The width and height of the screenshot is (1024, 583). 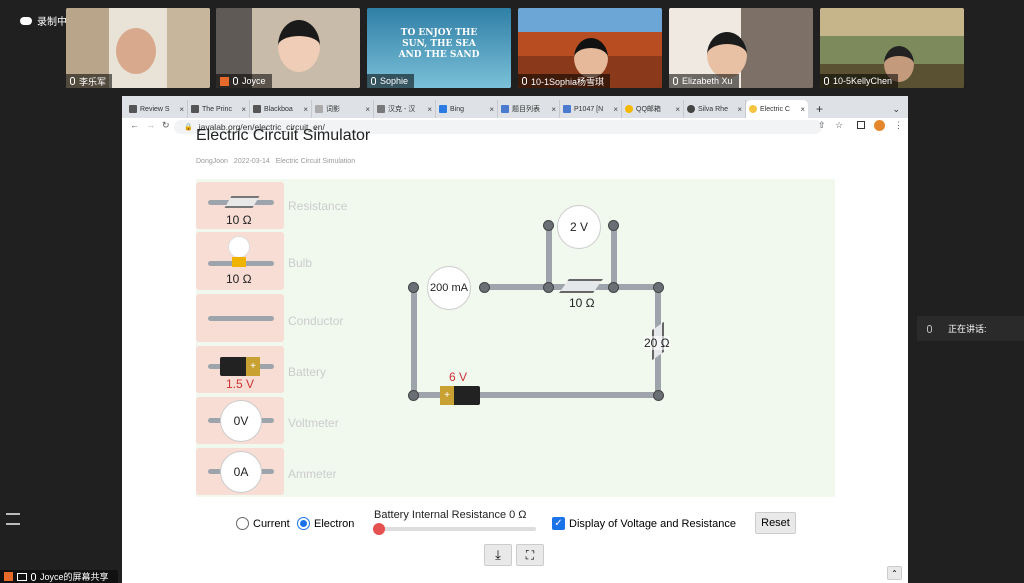 I want to click on tool-bulb: 10 Ω, so click(x=240, y=261).